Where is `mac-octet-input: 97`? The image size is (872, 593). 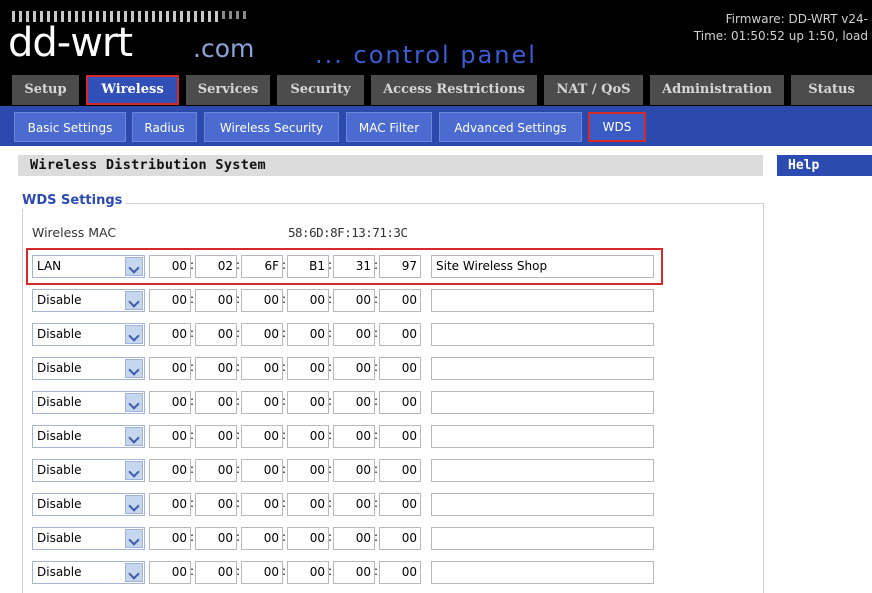 mac-octet-input: 97 is located at coordinates (400, 266).